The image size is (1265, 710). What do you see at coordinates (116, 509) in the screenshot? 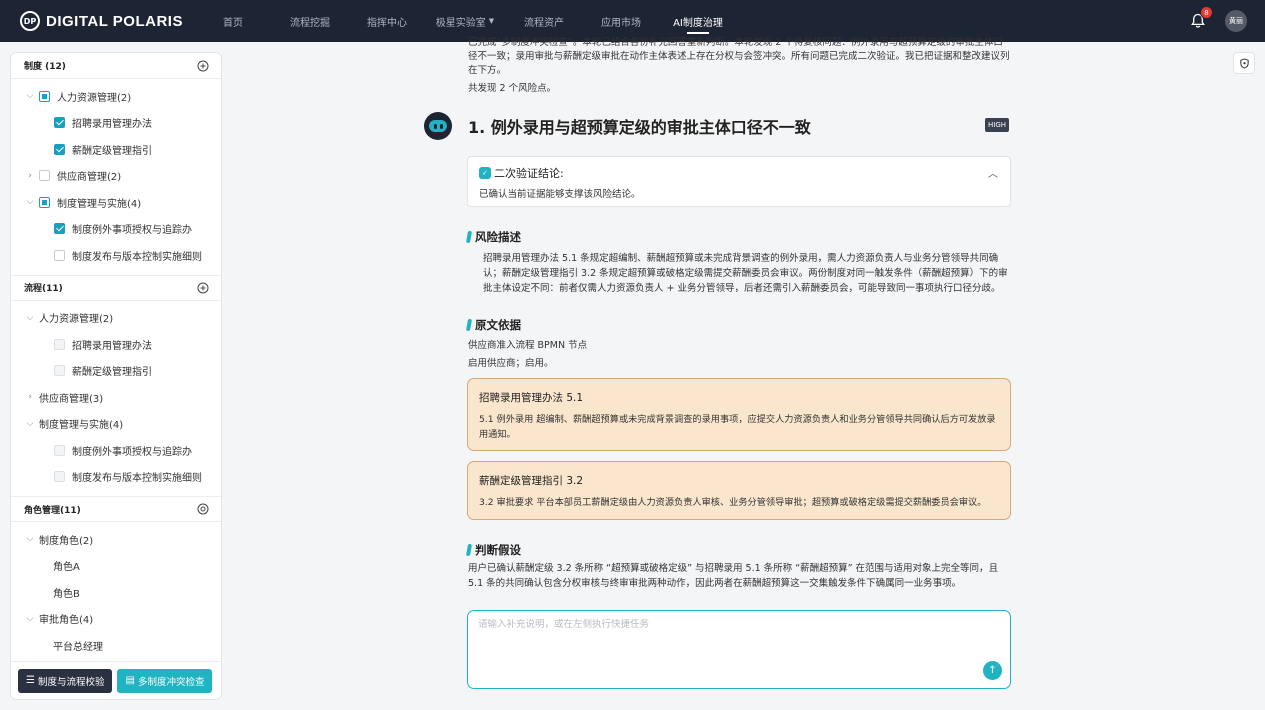
I see `roles-section-header: 角色管理(11)` at bounding box center [116, 509].